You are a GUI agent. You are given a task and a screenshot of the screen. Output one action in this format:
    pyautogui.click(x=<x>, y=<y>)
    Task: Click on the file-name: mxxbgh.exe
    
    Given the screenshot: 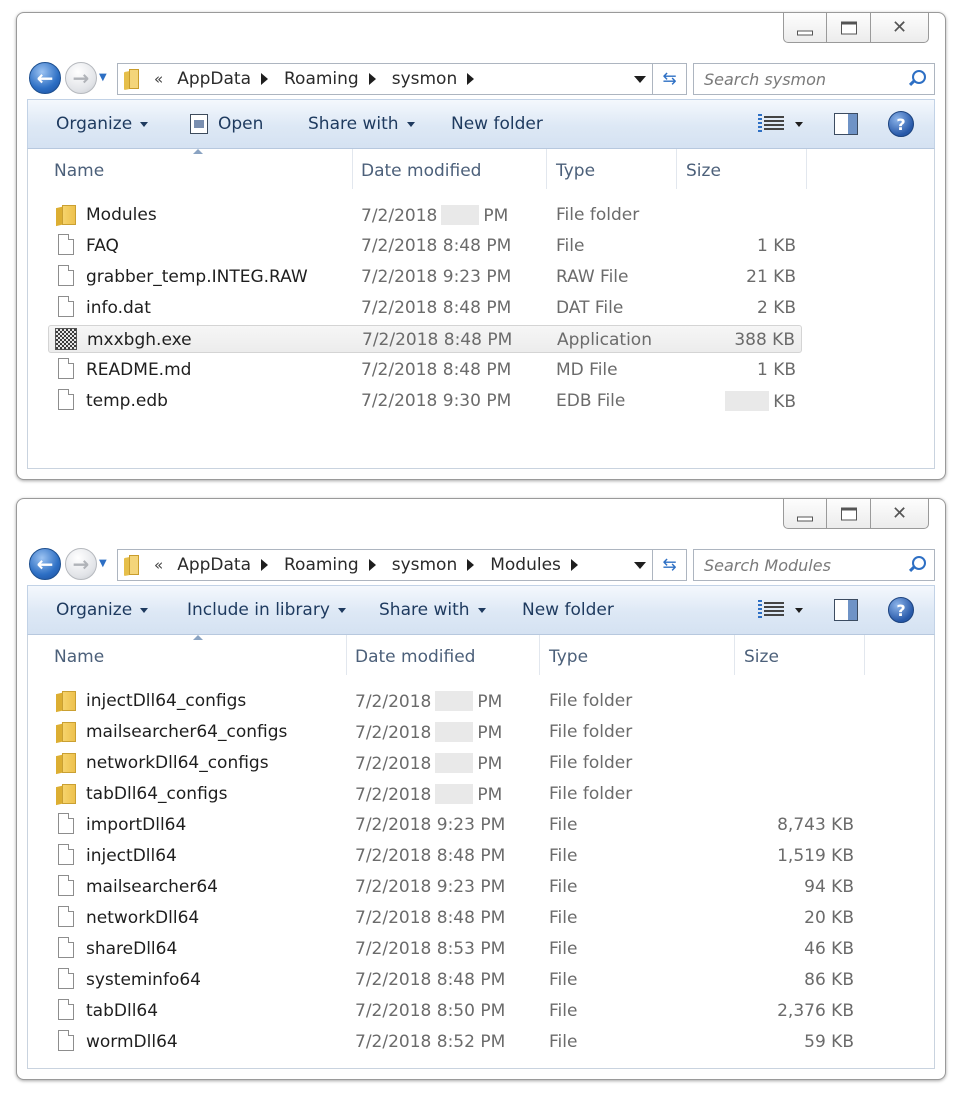 What is the action you would take?
    pyautogui.click(x=139, y=340)
    